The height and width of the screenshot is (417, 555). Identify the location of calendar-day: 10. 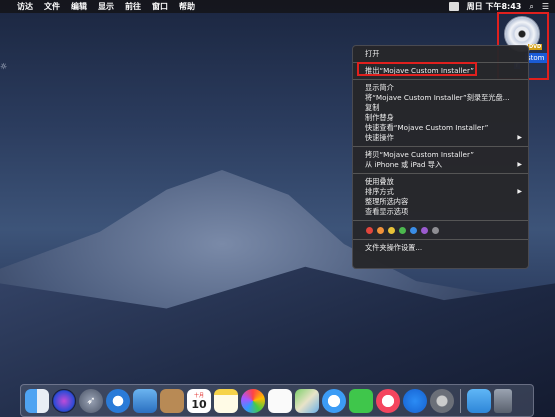
(199, 404).